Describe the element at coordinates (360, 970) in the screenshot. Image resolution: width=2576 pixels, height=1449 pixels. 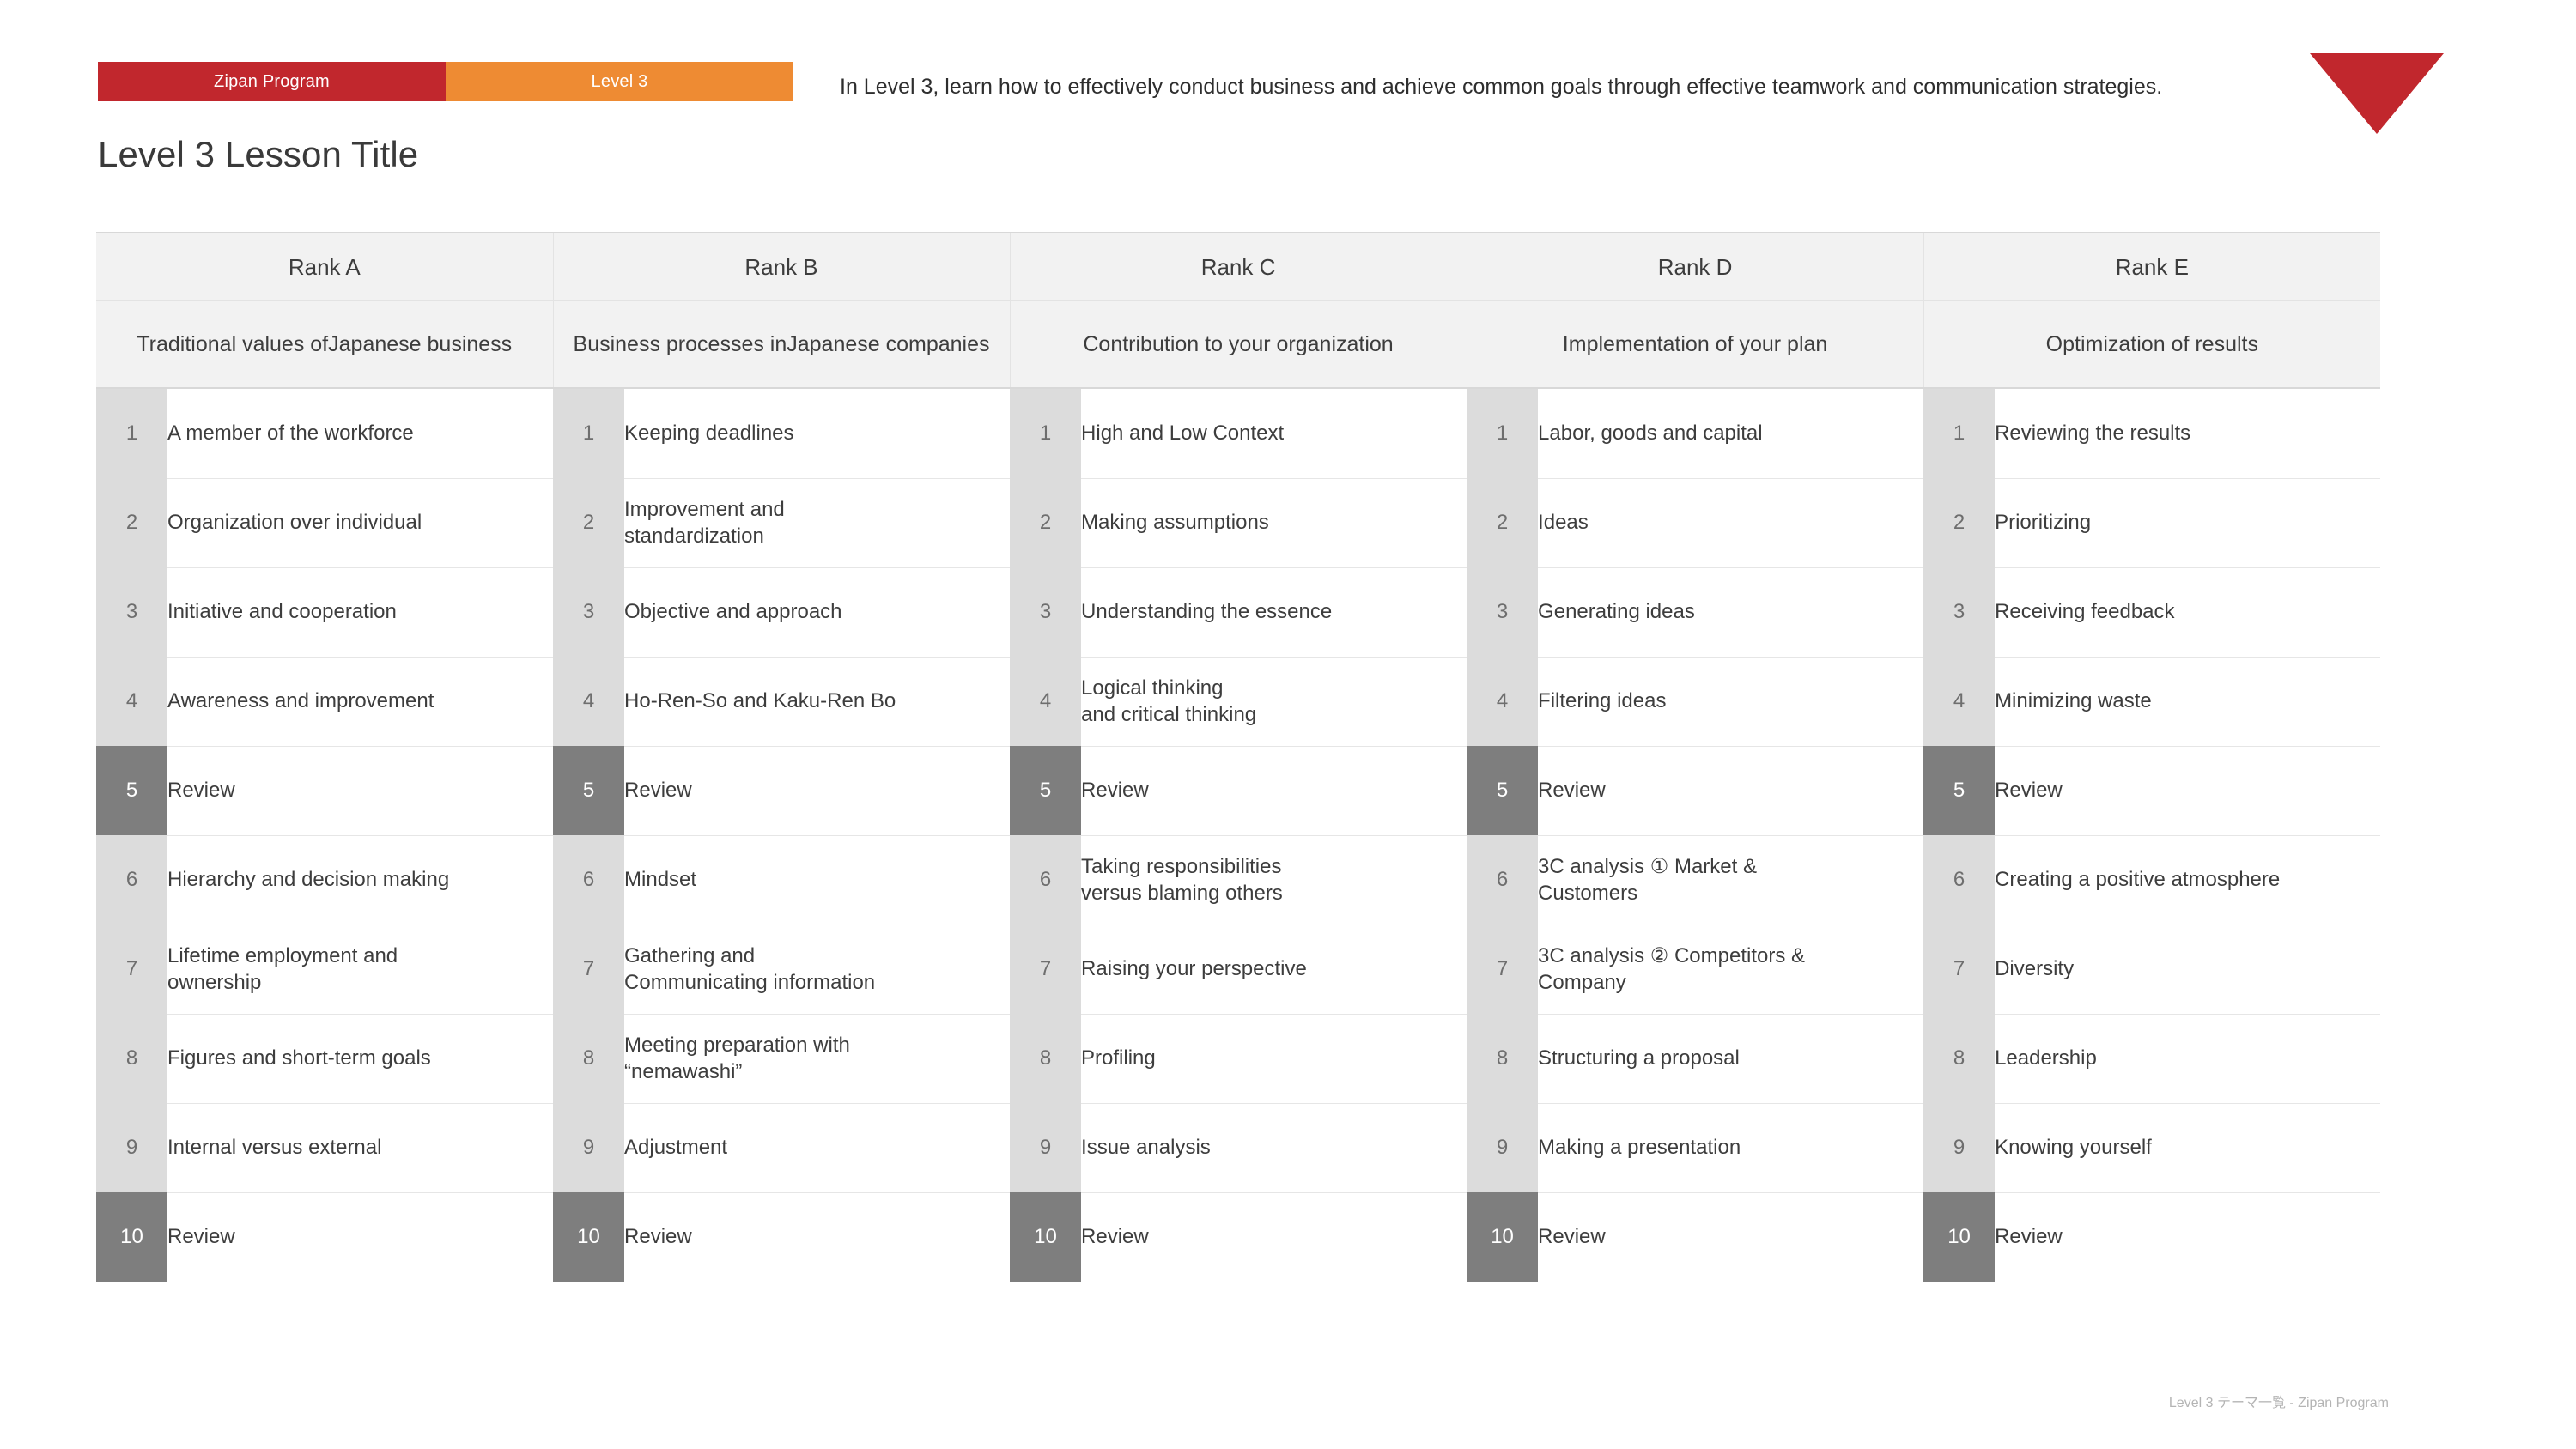
I see `lesson-title-cell: Lifetime employment and ownership` at that location.